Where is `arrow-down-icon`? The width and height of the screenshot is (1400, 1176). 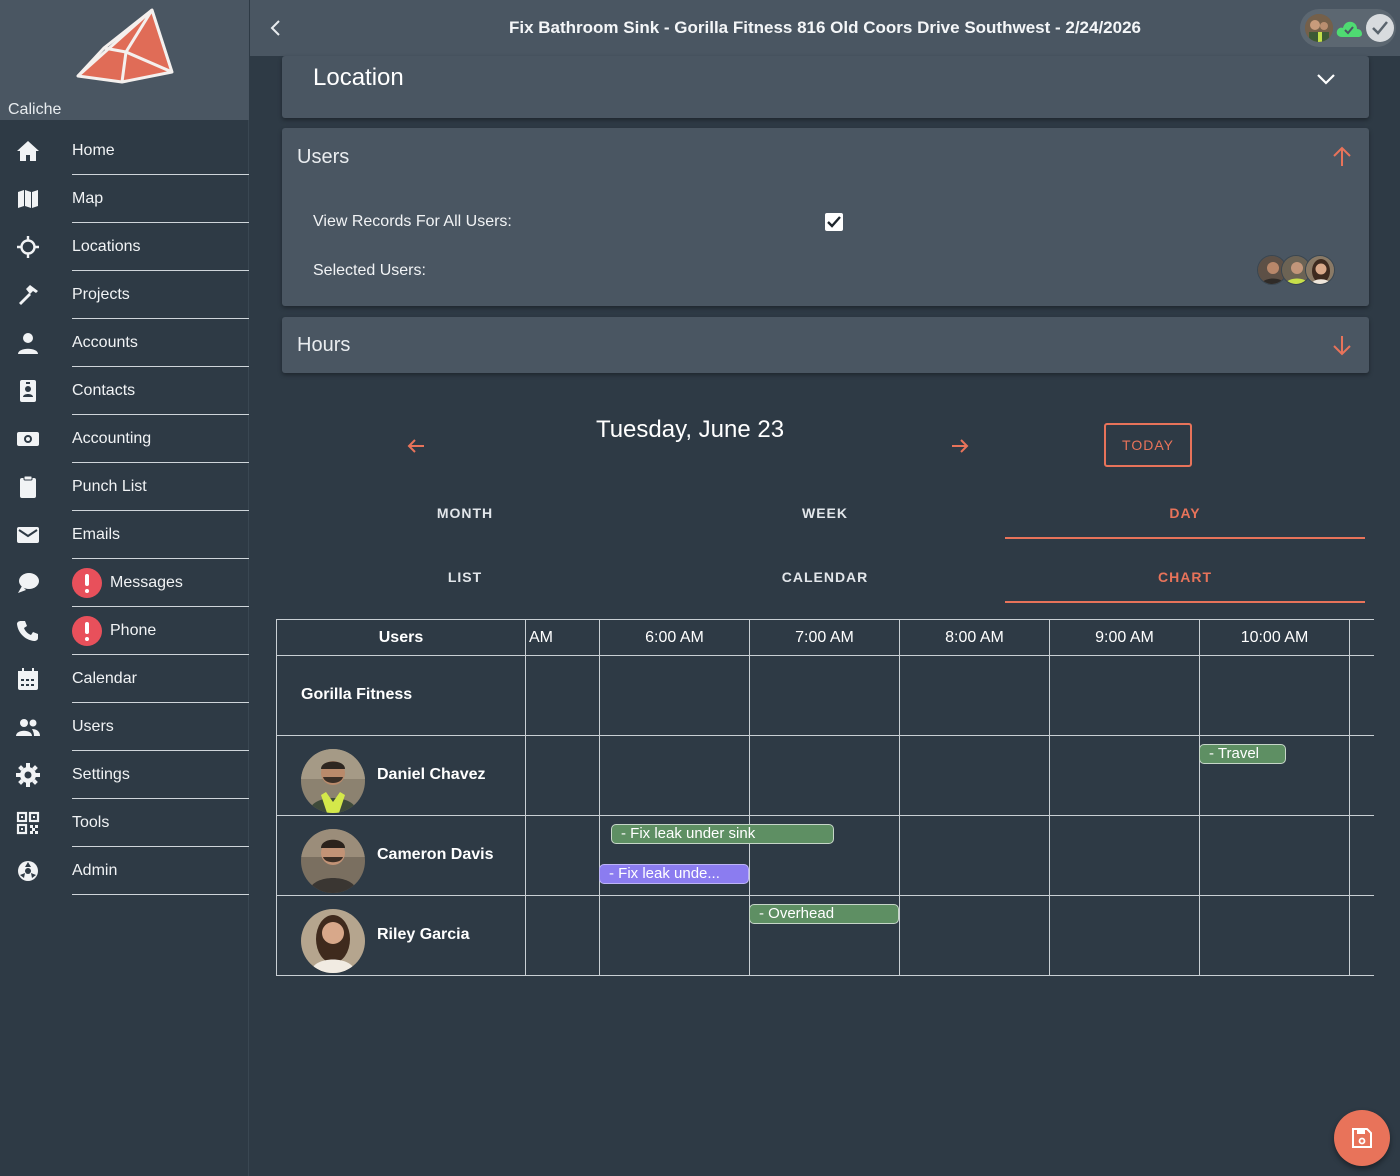
arrow-down-icon is located at coordinates (1342, 345).